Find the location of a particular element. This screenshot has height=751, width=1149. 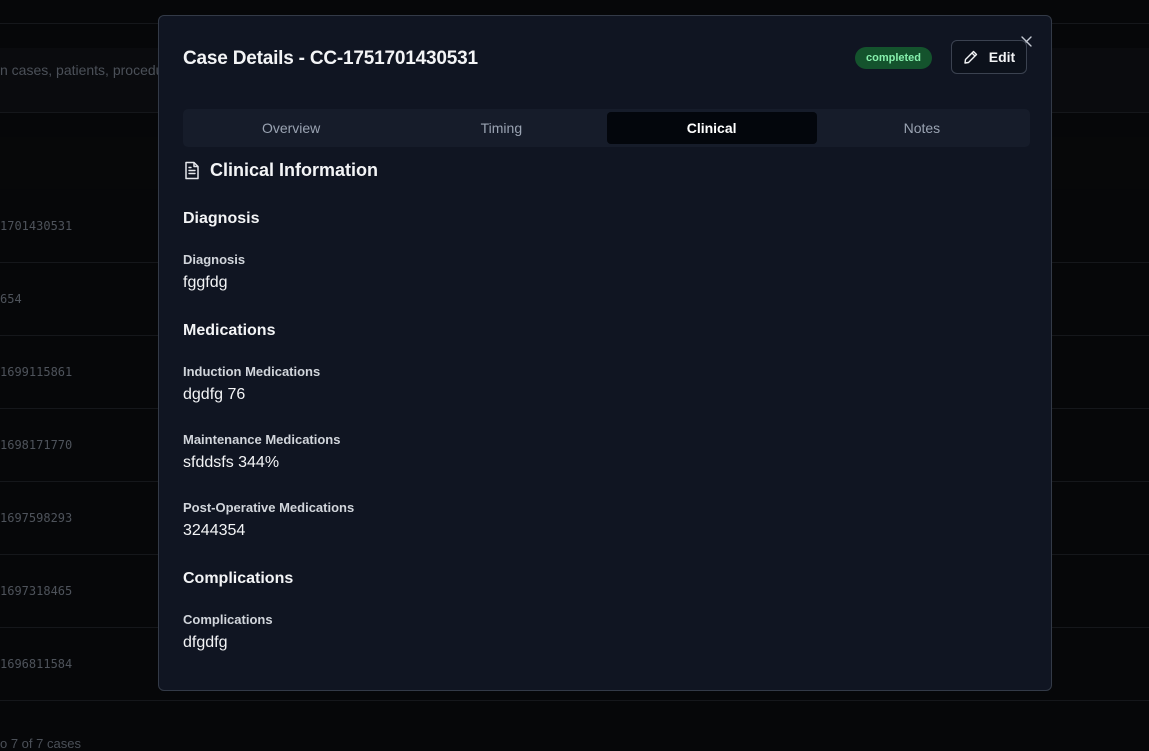

field-value: fggfdg is located at coordinates (205, 282).